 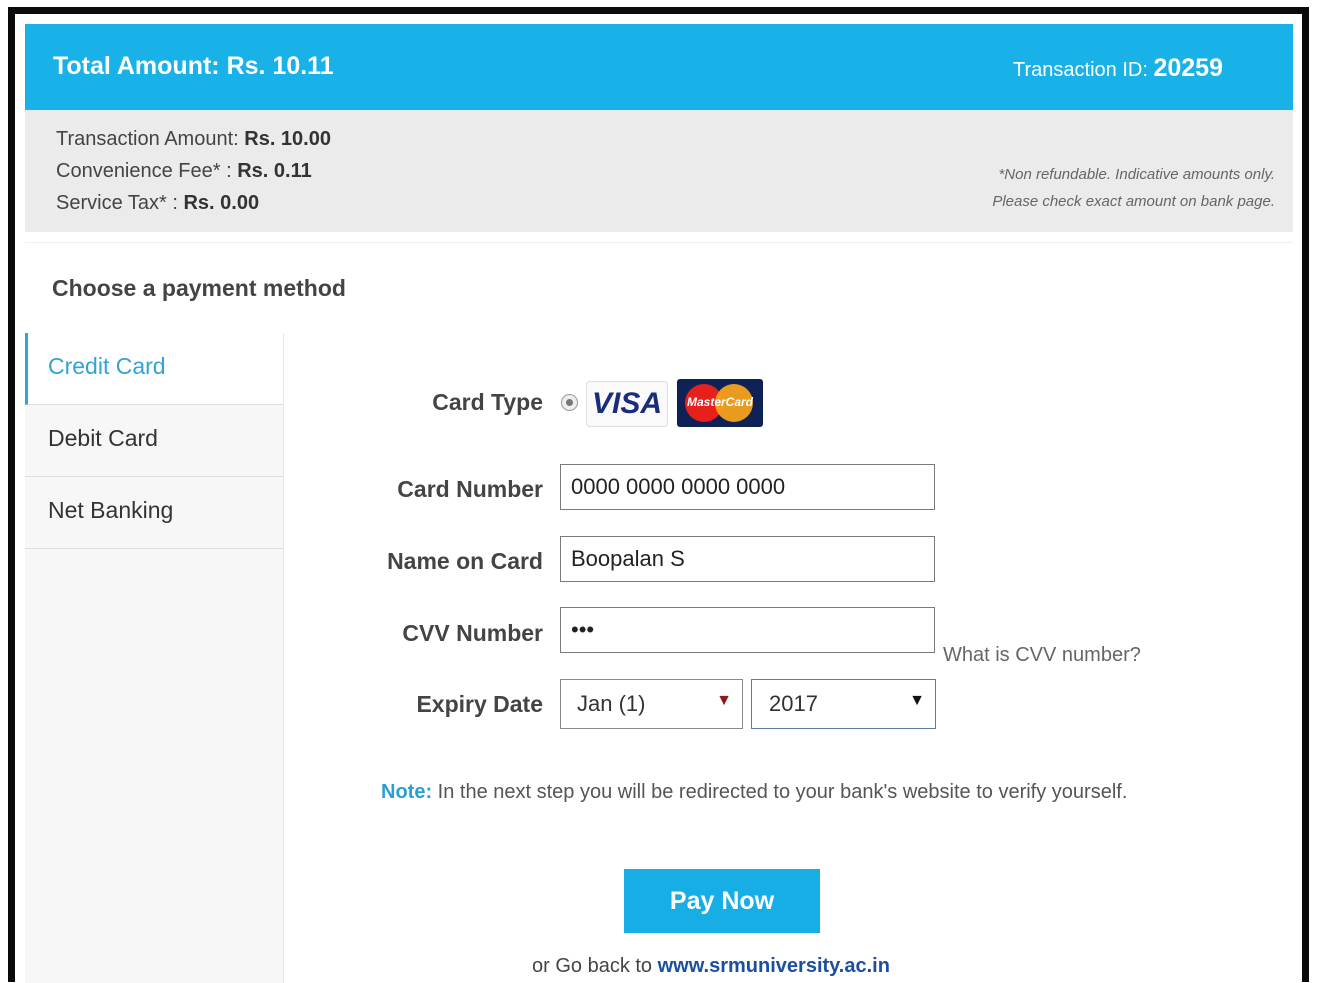 I want to click on go-back-link: www.srmuniversity.ac.in, so click(x=774, y=966).